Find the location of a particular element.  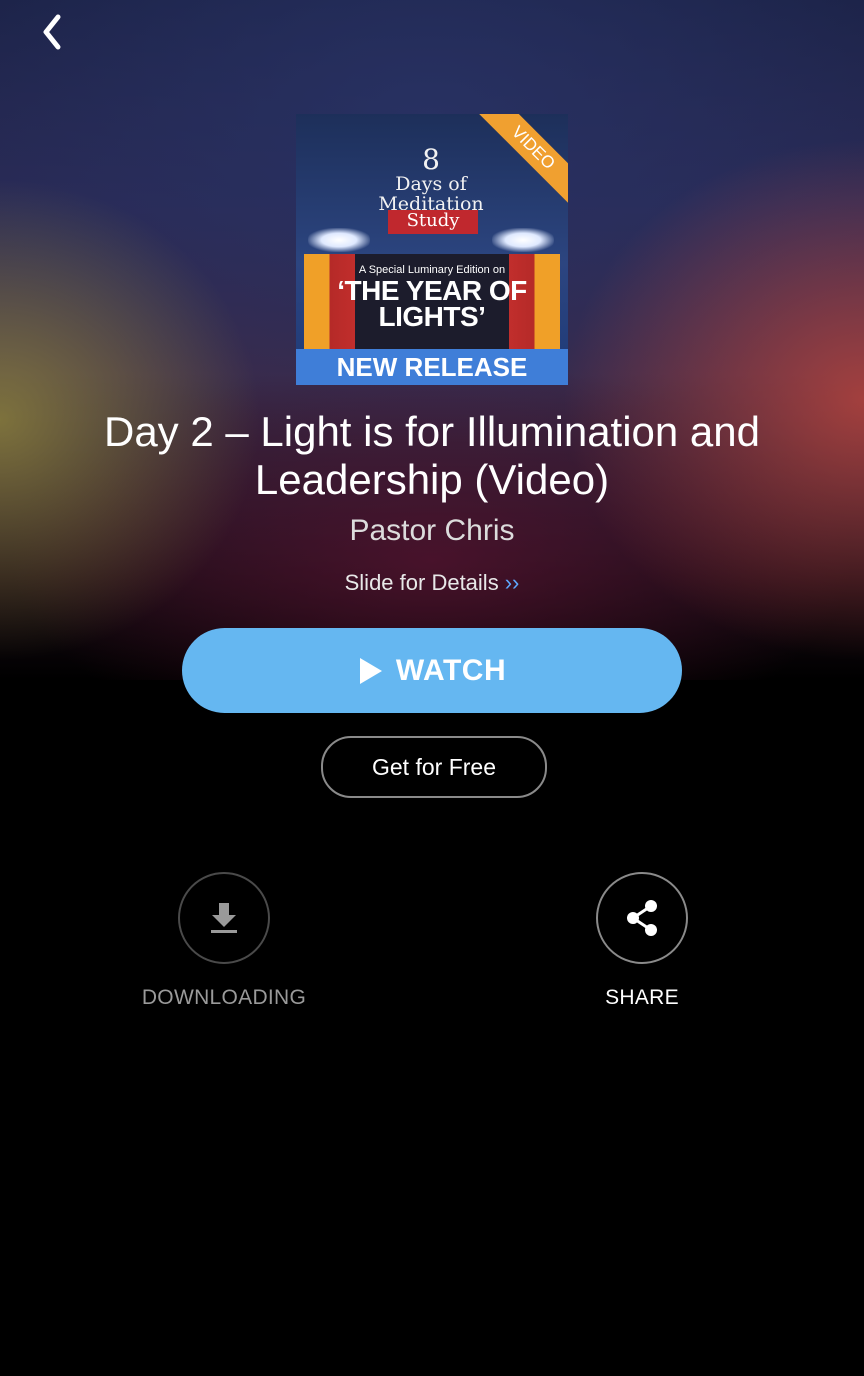

share-label: SHARE is located at coordinates (642, 997).